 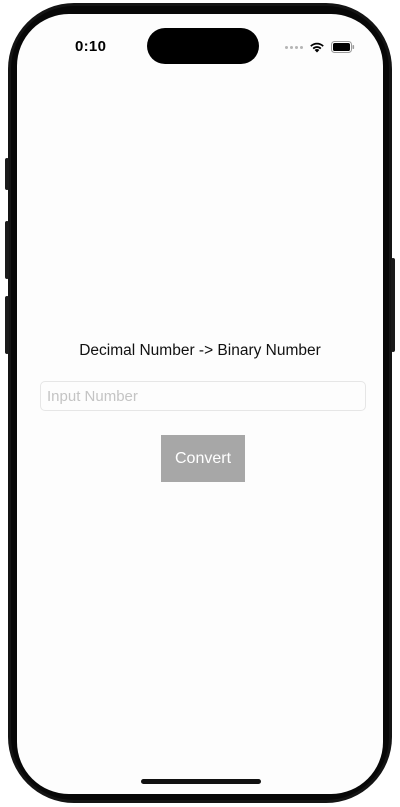 I want to click on power-button, so click(x=393, y=305).